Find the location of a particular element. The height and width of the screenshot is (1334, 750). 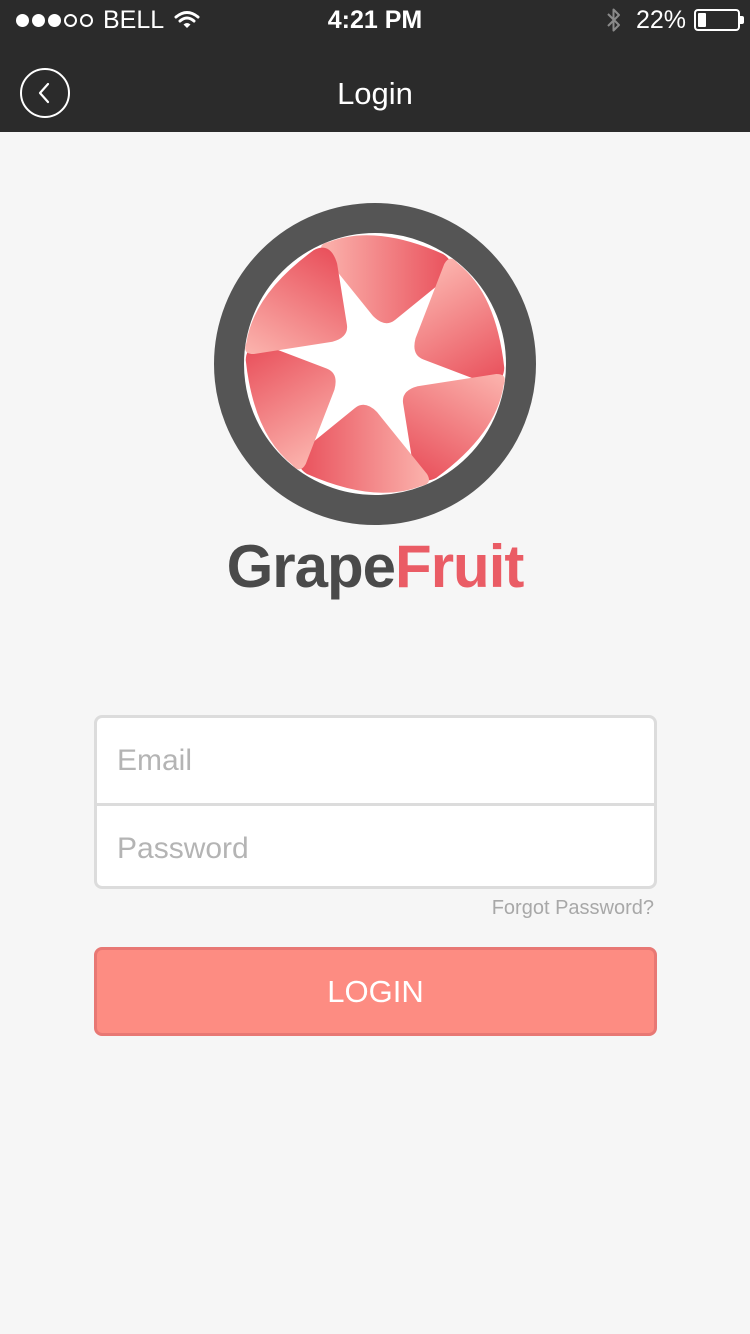

login-form is located at coordinates (375, 802).